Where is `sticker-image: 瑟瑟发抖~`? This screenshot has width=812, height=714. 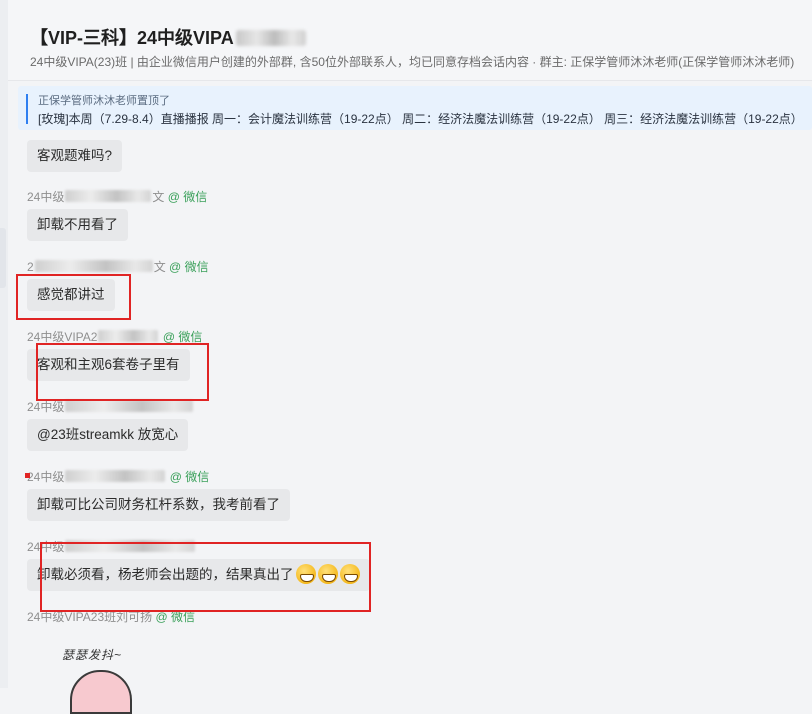
sticker-image: 瑟瑟发抖~ is located at coordinates (115, 677).